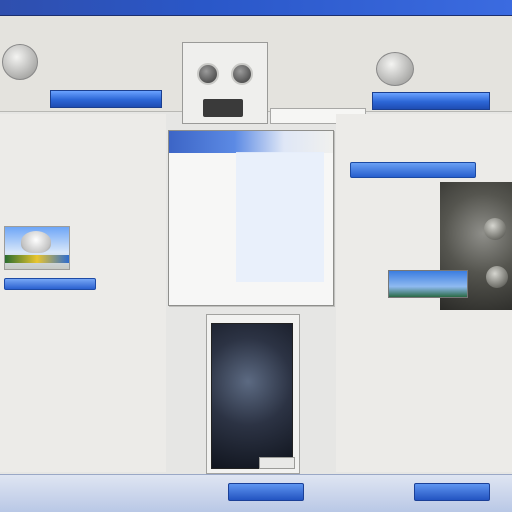 The height and width of the screenshot is (512, 512). Describe the element at coordinates (84, 130) in the screenshot. I see `left-heading` at that location.